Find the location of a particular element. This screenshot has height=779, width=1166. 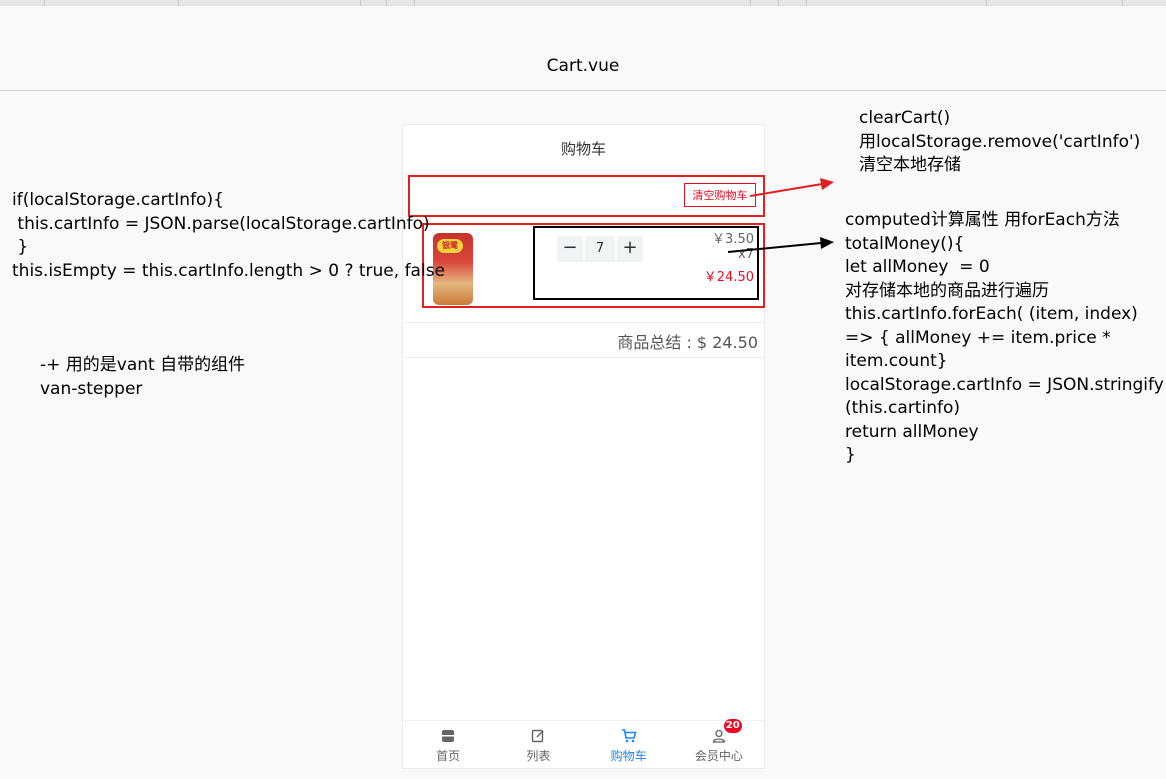

tab-home: 首页 is located at coordinates (448, 745).